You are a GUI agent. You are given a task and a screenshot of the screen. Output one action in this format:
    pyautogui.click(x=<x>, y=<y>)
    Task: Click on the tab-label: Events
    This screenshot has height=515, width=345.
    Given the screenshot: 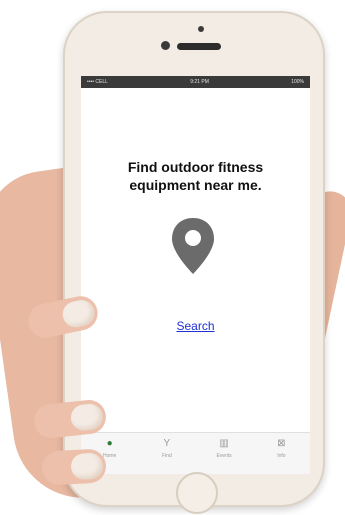 What is the action you would take?
    pyautogui.click(x=224, y=456)
    